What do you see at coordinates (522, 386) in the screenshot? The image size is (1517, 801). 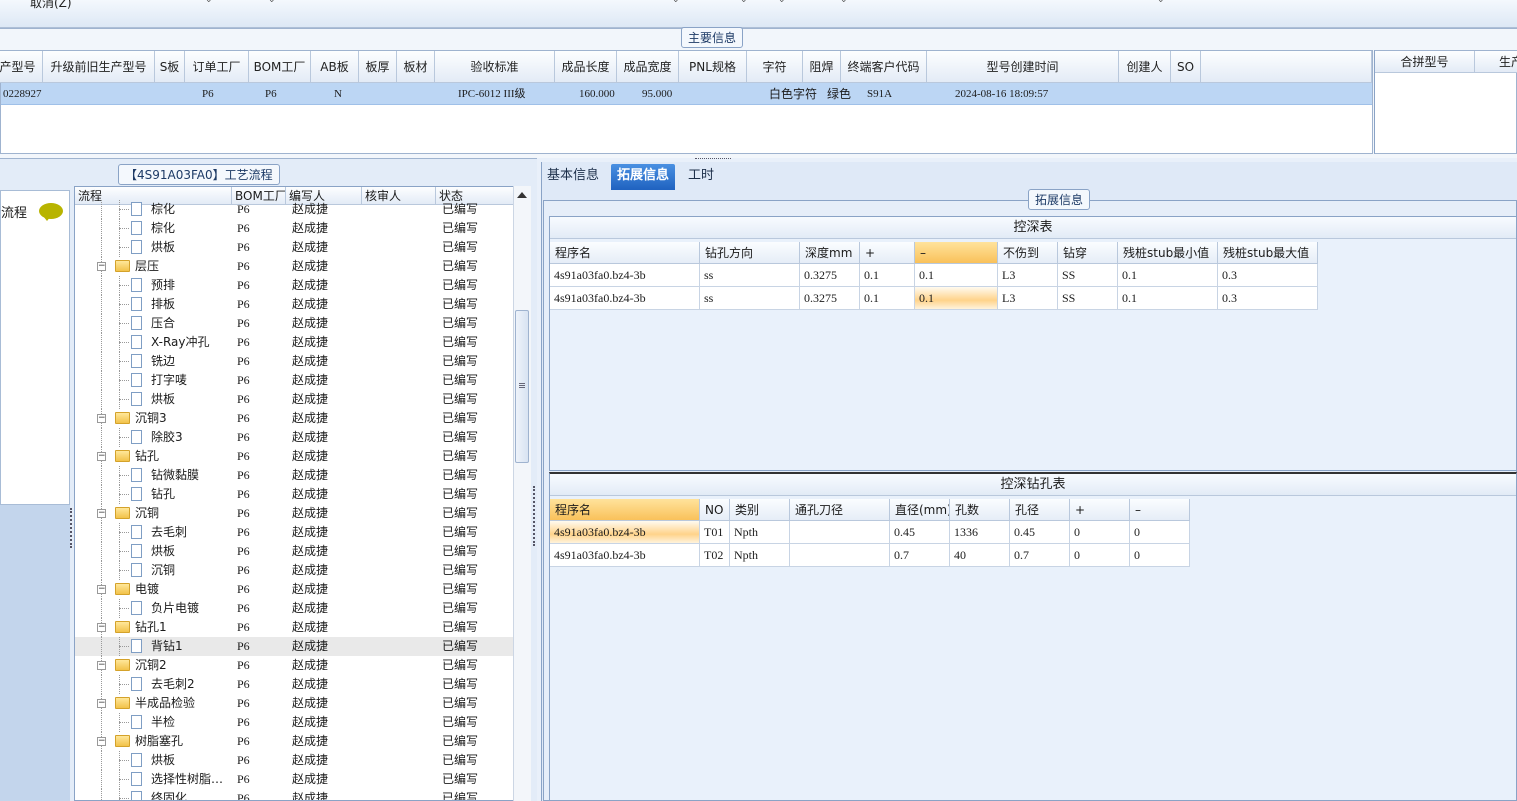 I see `scrollbar-thumb` at bounding box center [522, 386].